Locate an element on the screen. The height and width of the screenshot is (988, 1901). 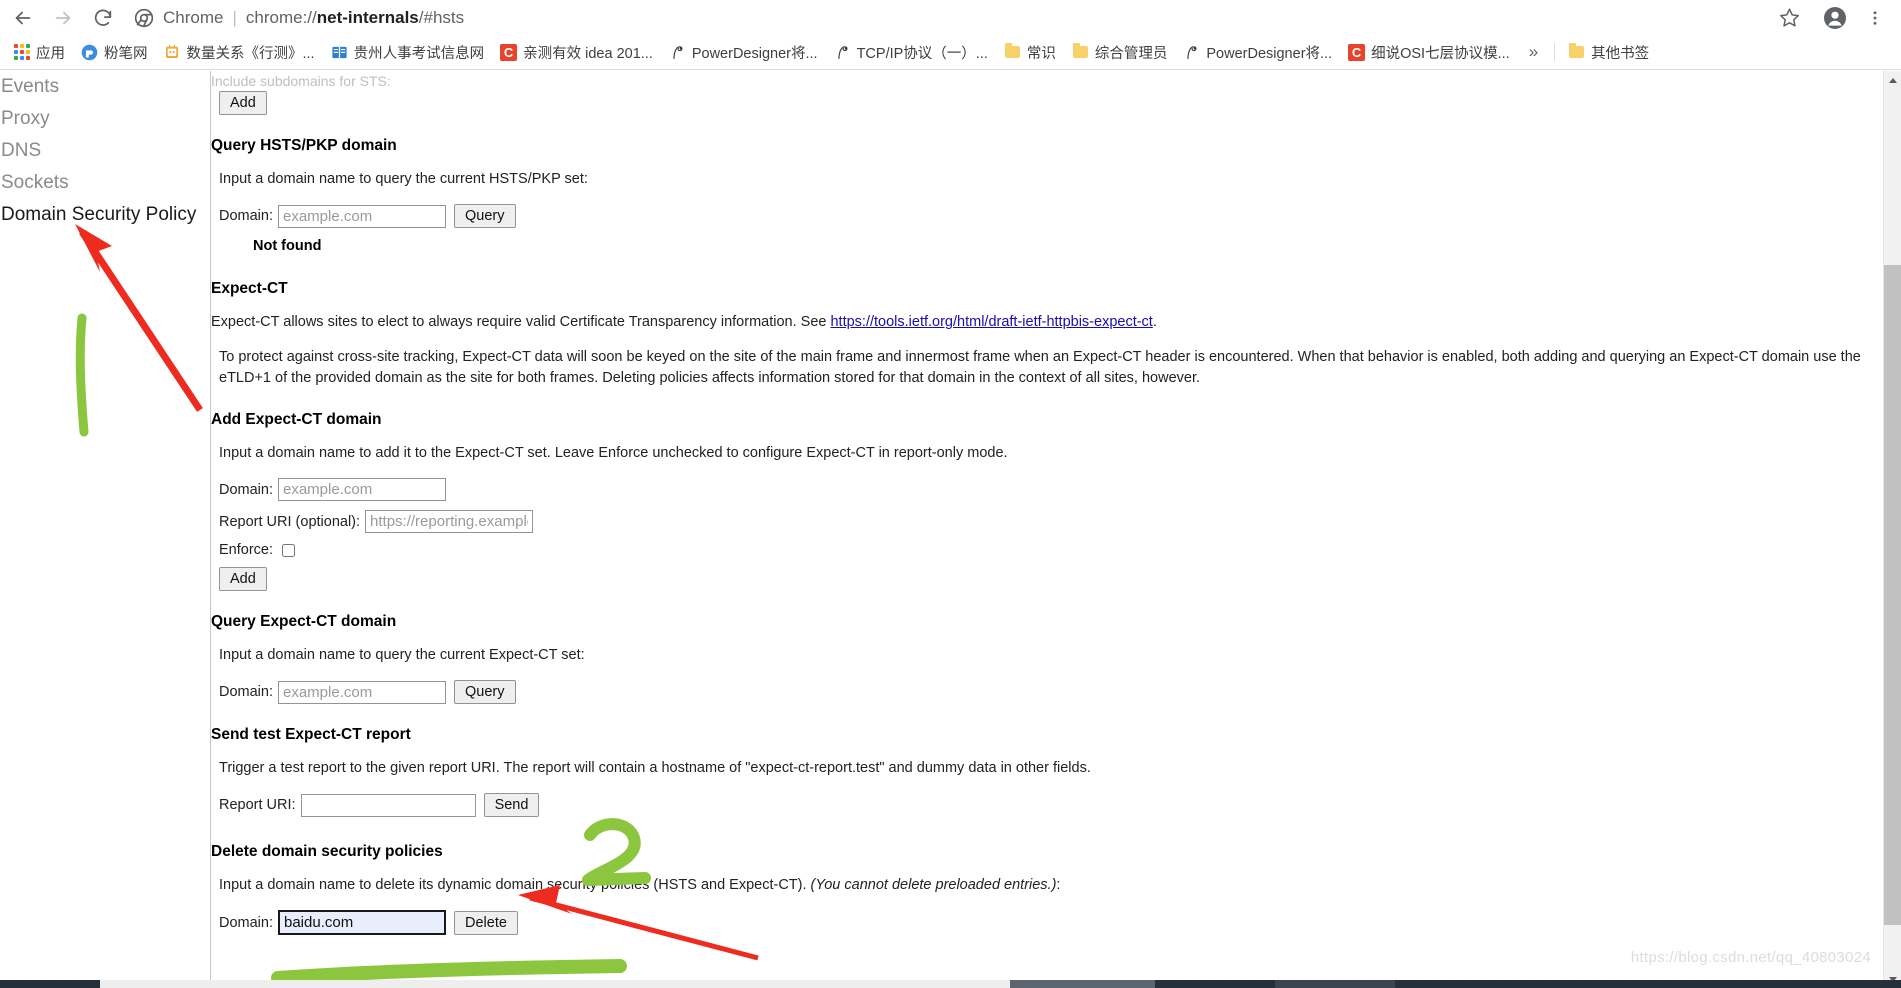
send-test-report-row: Report URI: Send is located at coordinates (1044, 805).